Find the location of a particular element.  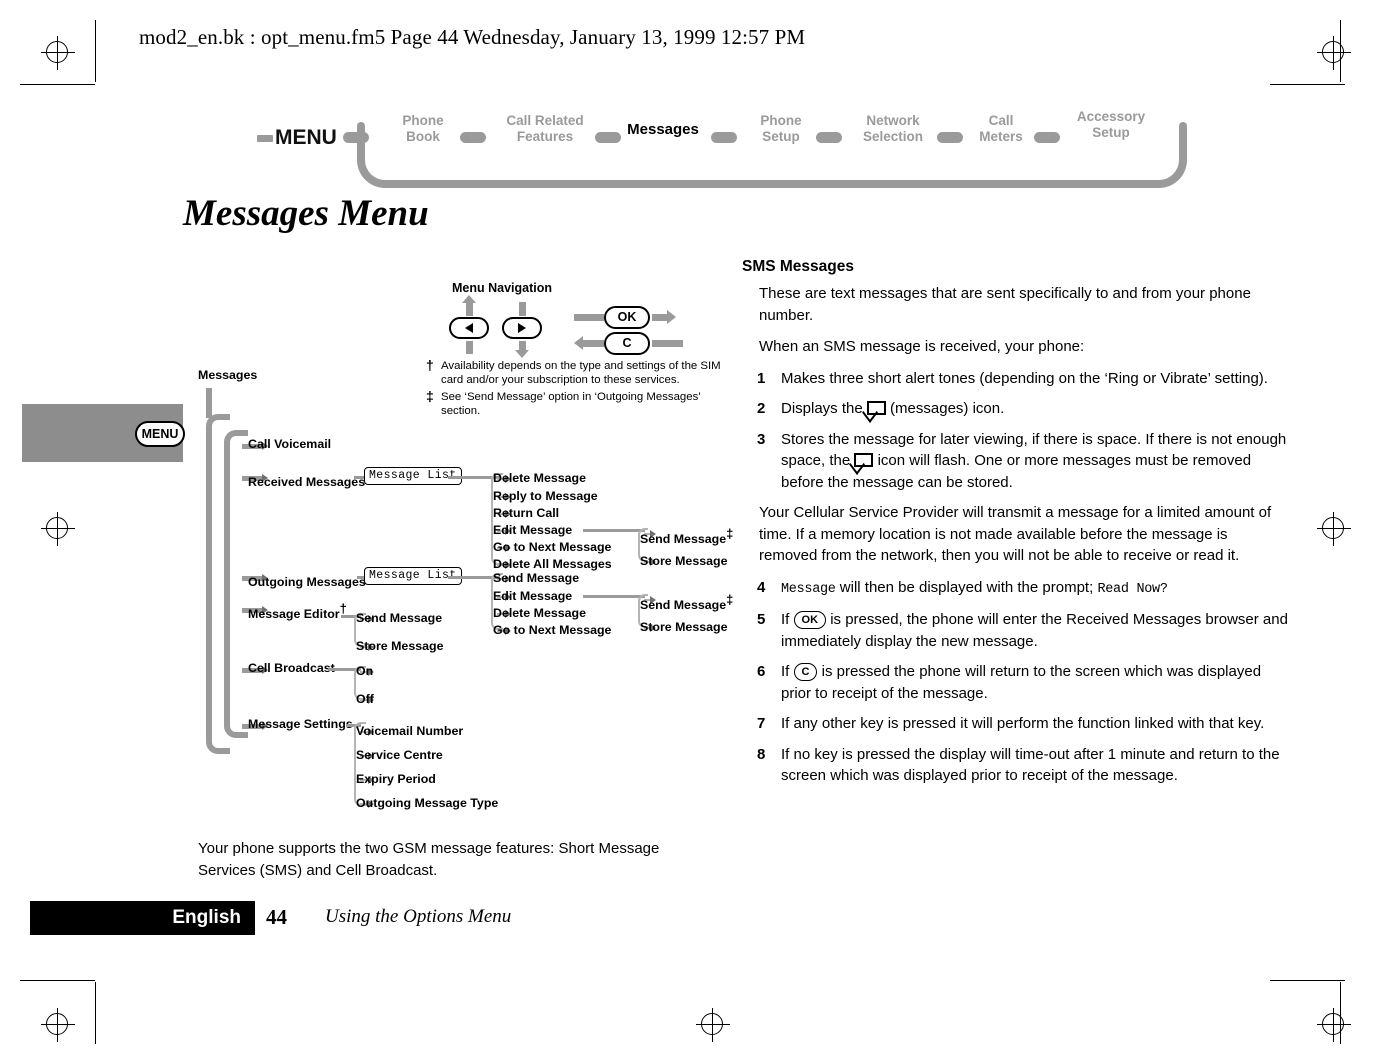

tree-leaf-send-message-editor: Send Message is located at coordinates (399, 618).